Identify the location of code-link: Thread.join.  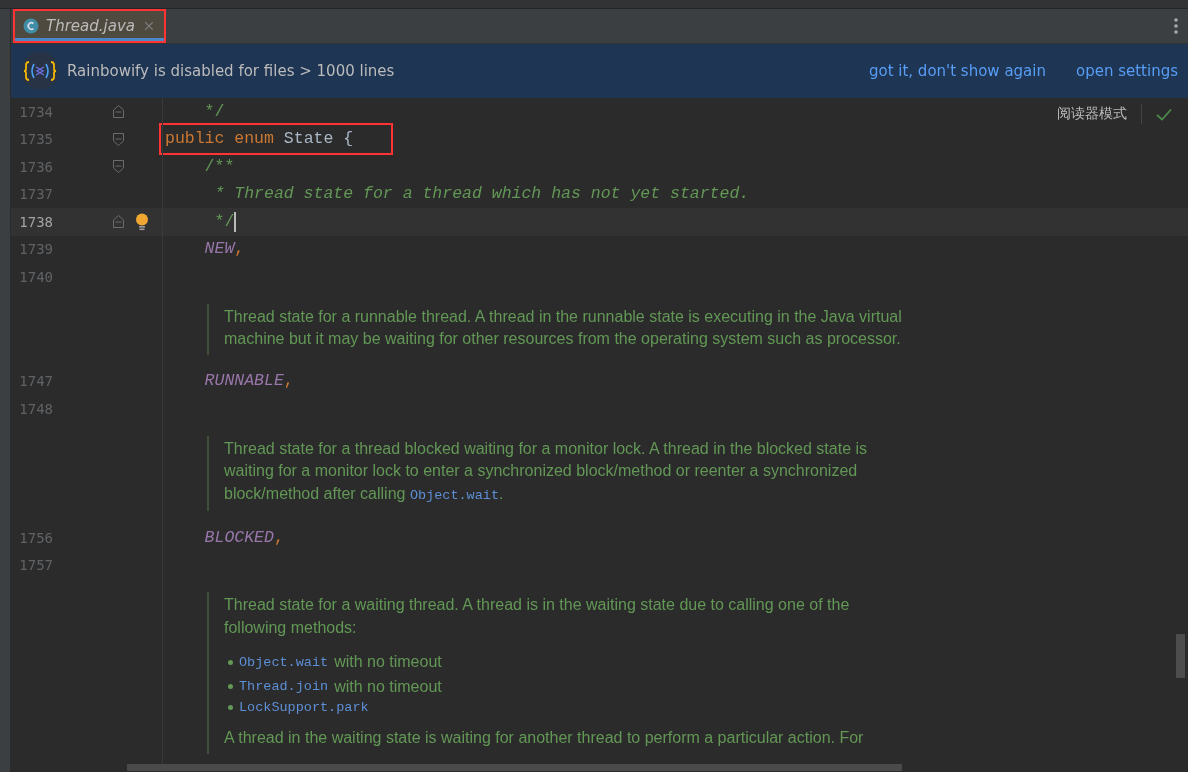
(284, 687).